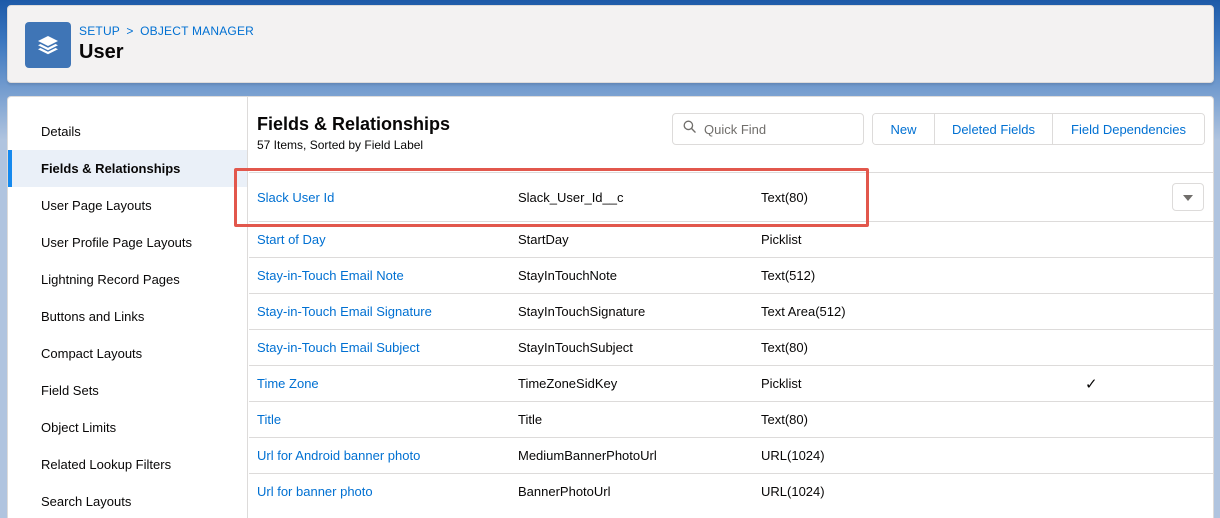  Describe the element at coordinates (338, 455) in the screenshot. I see `field-label-link: Url for Android banner photo` at that location.